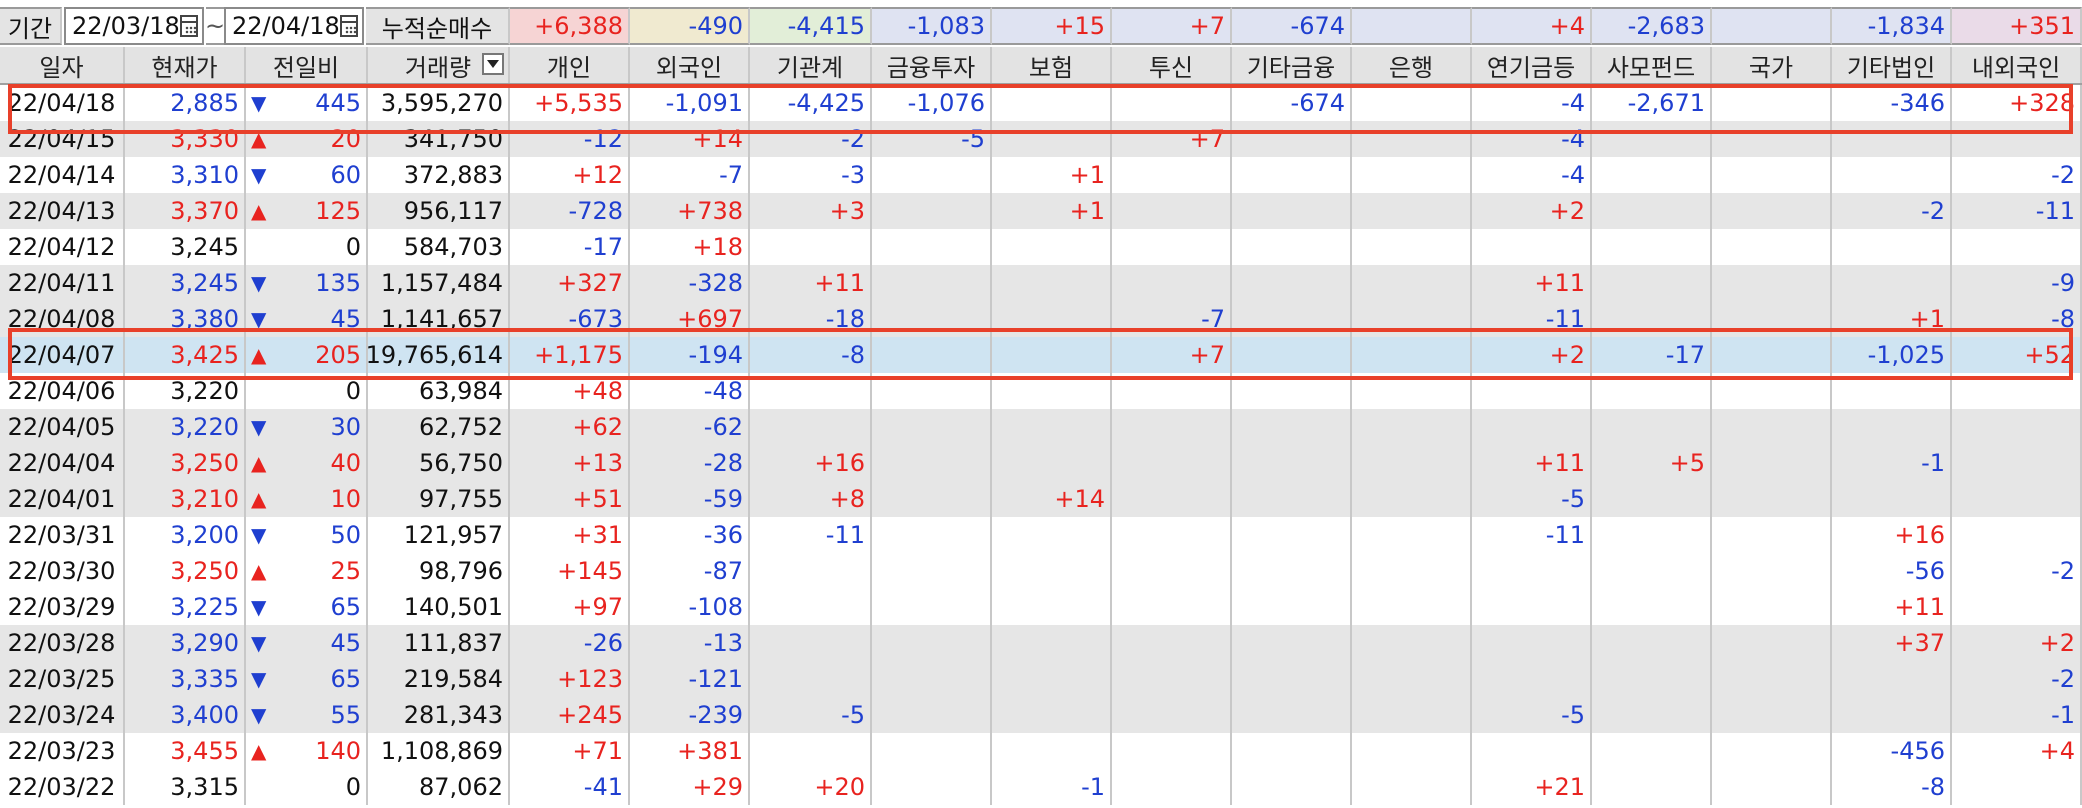 The height and width of the screenshot is (808, 2082). Describe the element at coordinates (2017, 65) in the screenshot. I see `column-header: 내외국인` at that location.